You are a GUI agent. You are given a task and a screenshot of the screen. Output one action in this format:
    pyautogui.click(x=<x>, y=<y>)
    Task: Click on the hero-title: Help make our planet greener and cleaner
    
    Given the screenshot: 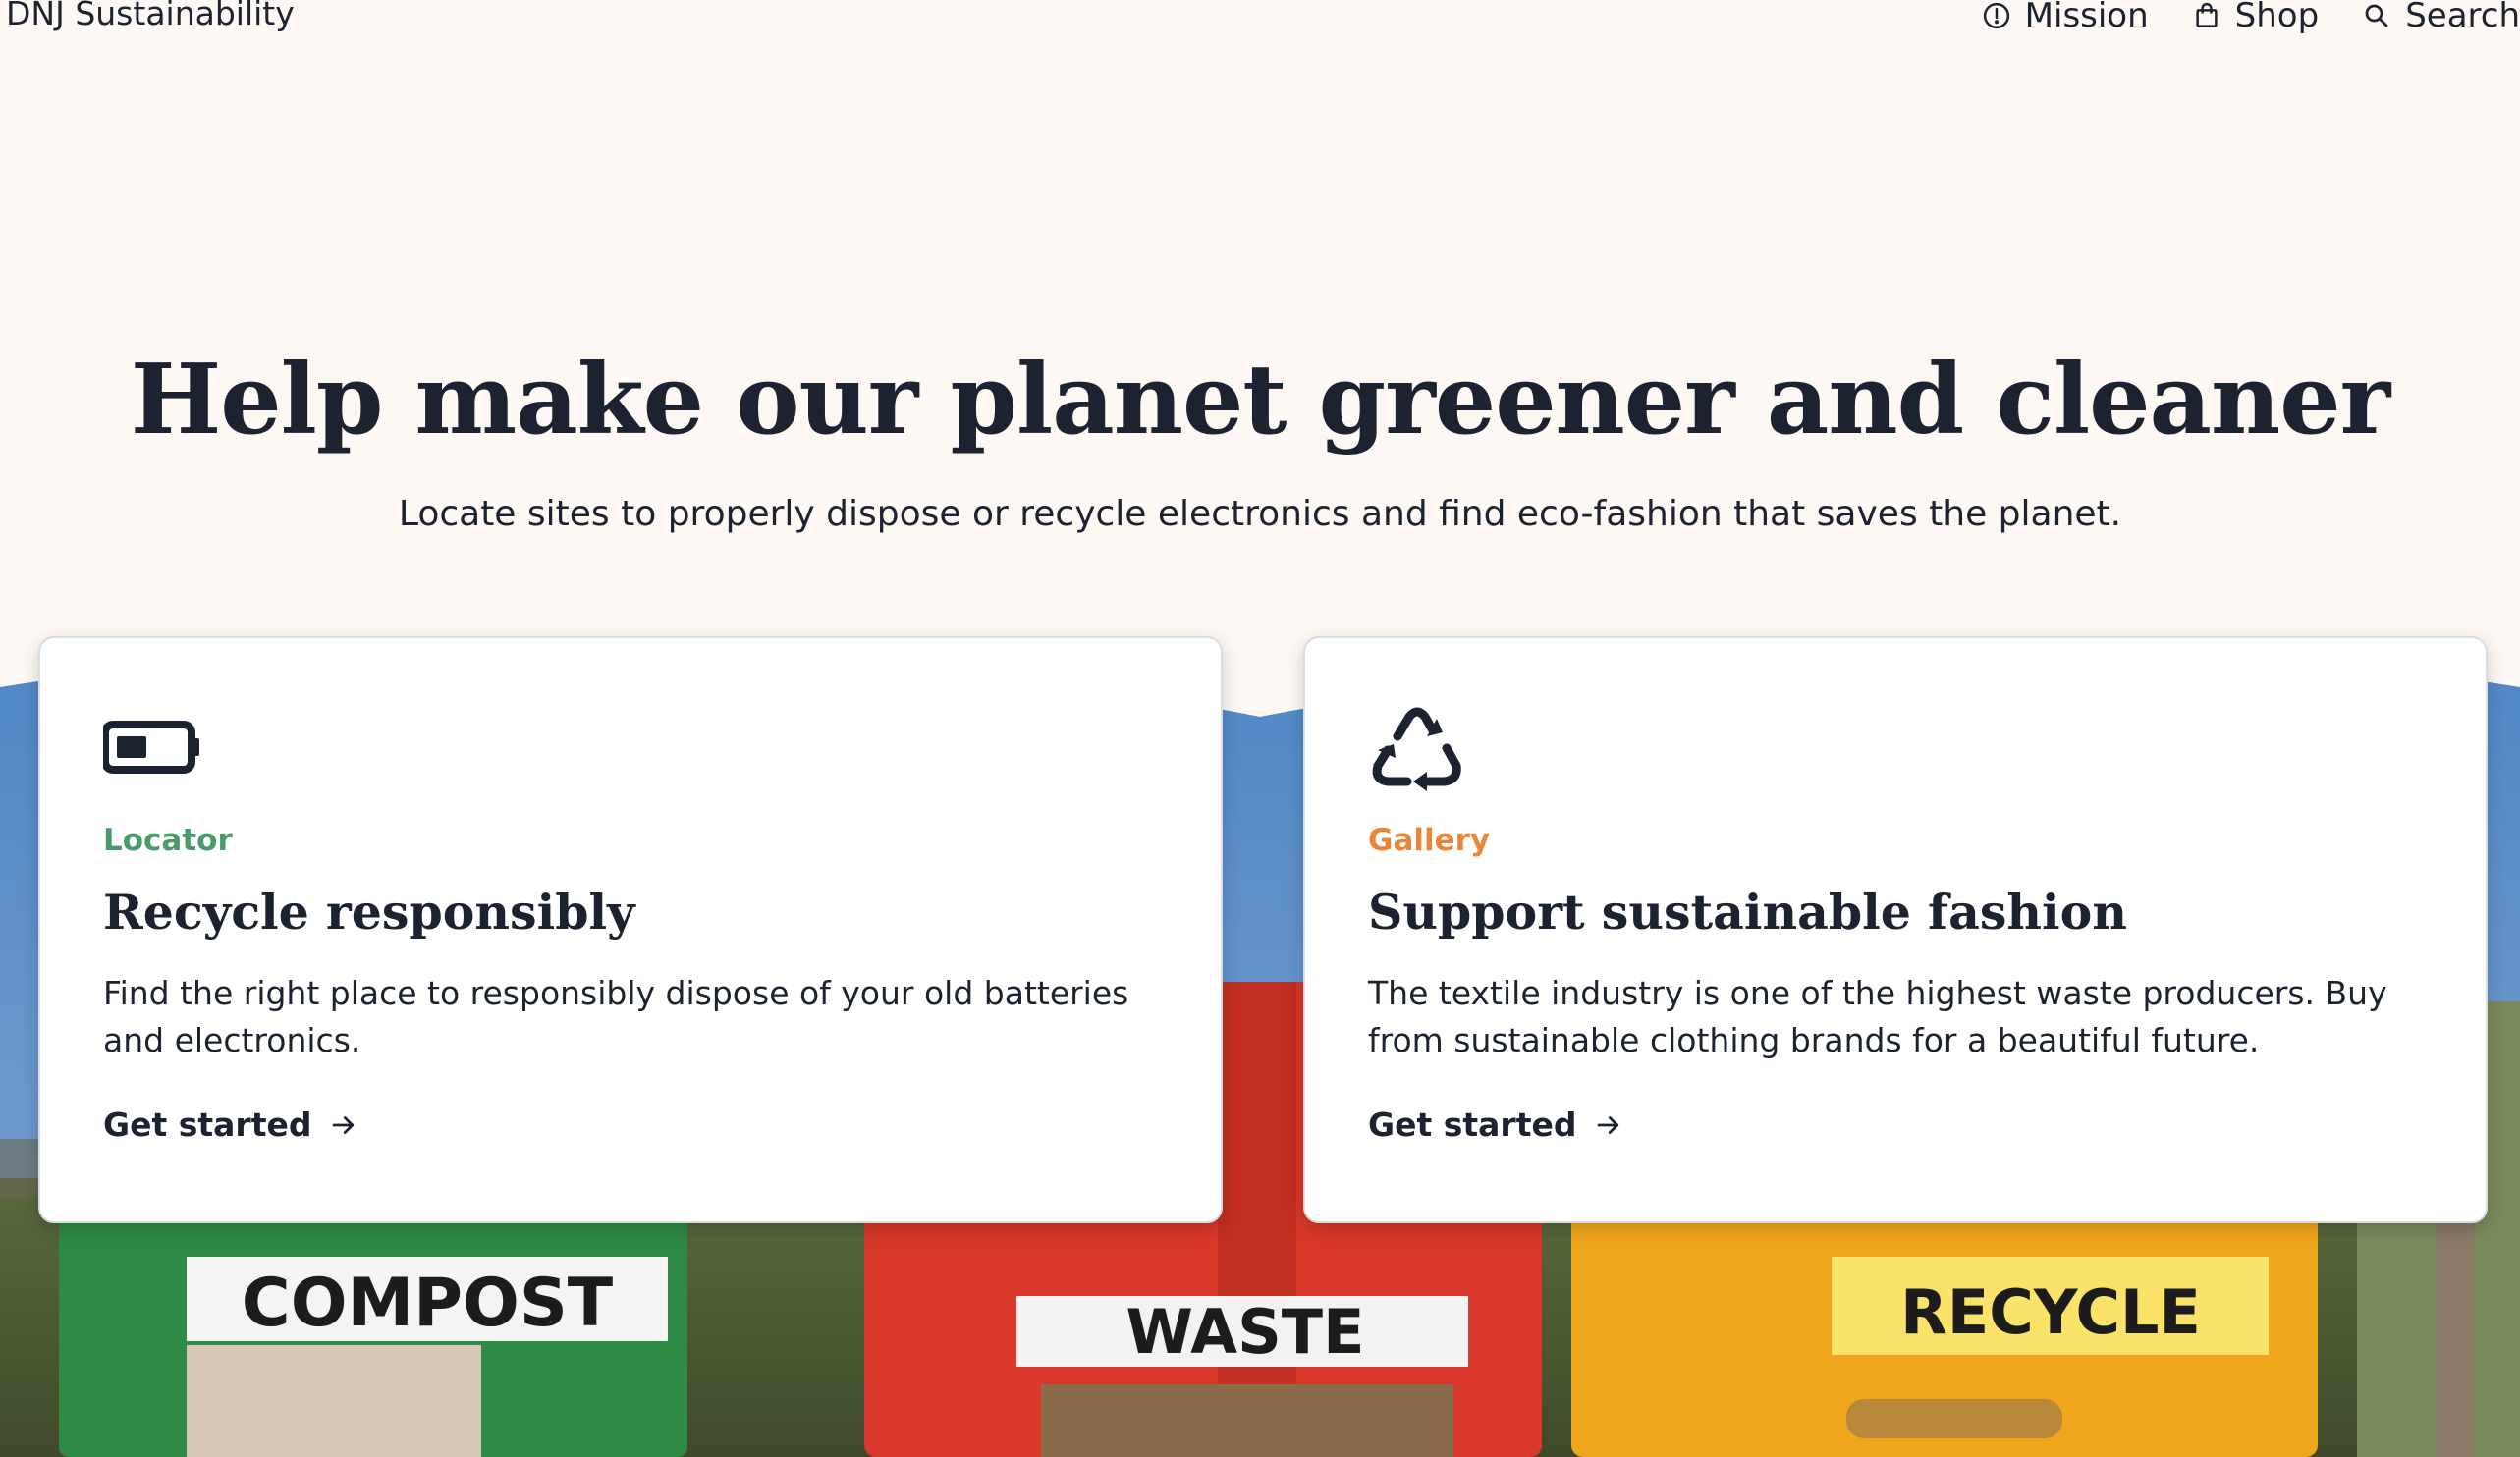 What is the action you would take?
    pyautogui.click(x=1260, y=401)
    